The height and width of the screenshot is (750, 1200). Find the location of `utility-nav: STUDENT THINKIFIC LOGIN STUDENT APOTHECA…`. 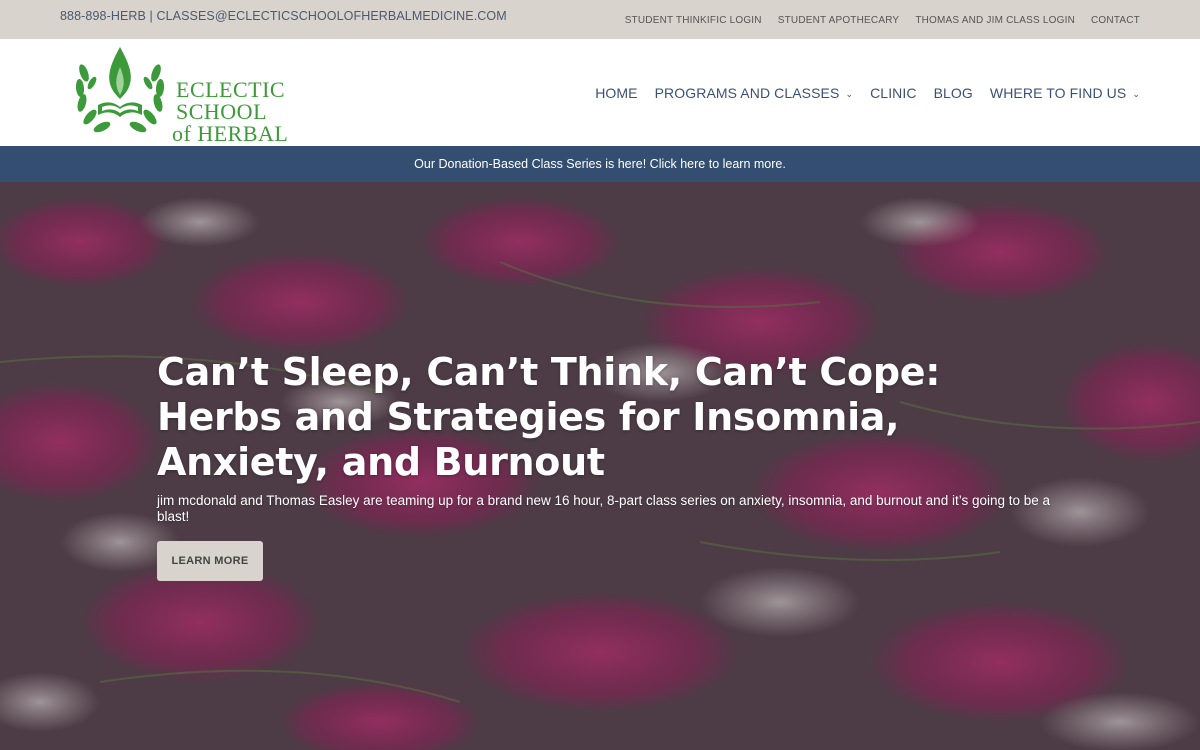

utility-nav: STUDENT THINKIFIC LOGIN STUDENT APOTHECA… is located at coordinates (882, 20).